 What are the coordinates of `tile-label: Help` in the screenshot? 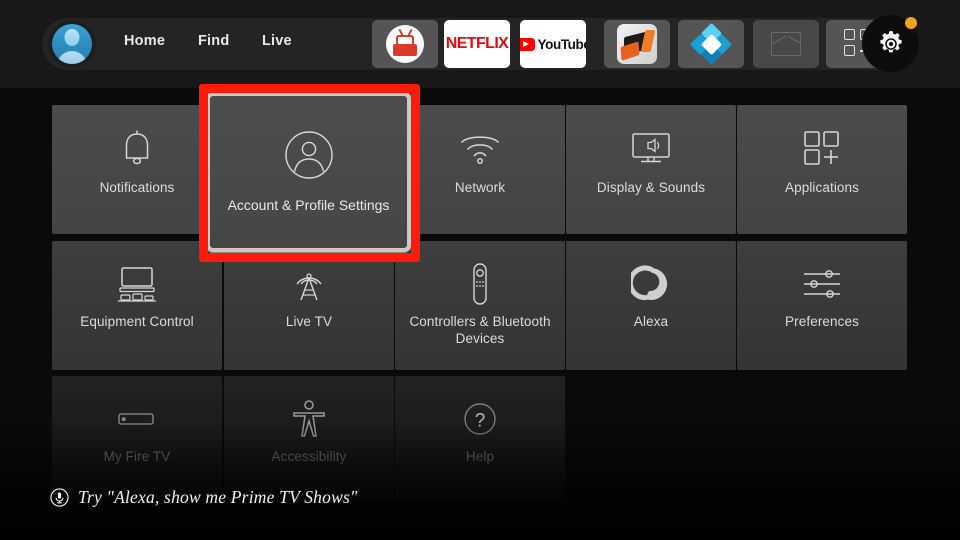 It's located at (480, 456).